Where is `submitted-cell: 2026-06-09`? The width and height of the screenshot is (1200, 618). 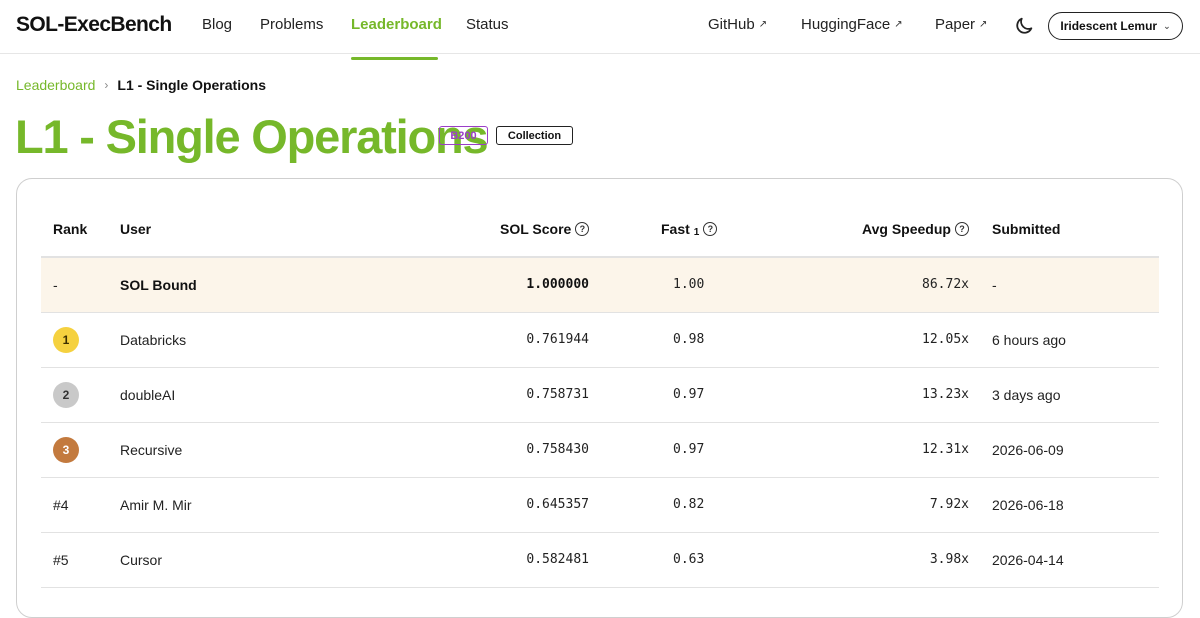 submitted-cell: 2026-06-09 is located at coordinates (1028, 450).